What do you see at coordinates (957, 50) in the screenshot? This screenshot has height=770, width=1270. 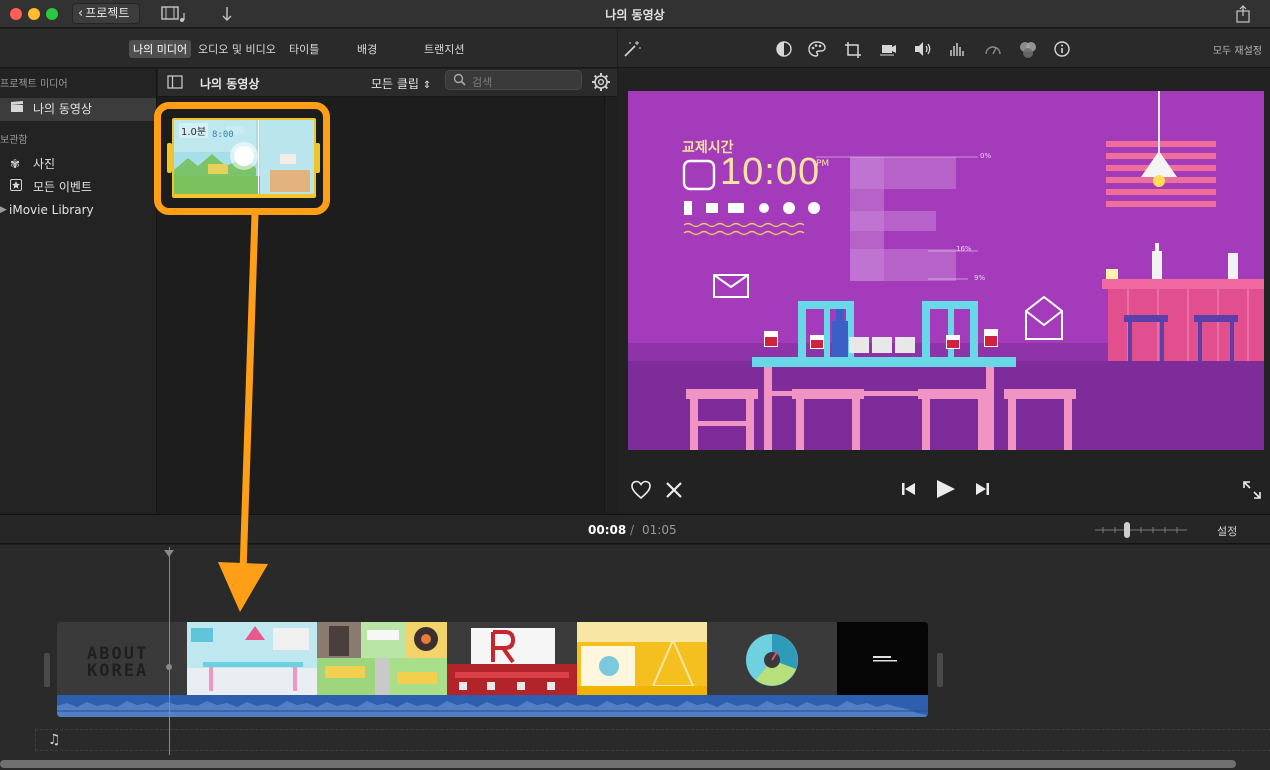 I see `equalizer-icon` at bounding box center [957, 50].